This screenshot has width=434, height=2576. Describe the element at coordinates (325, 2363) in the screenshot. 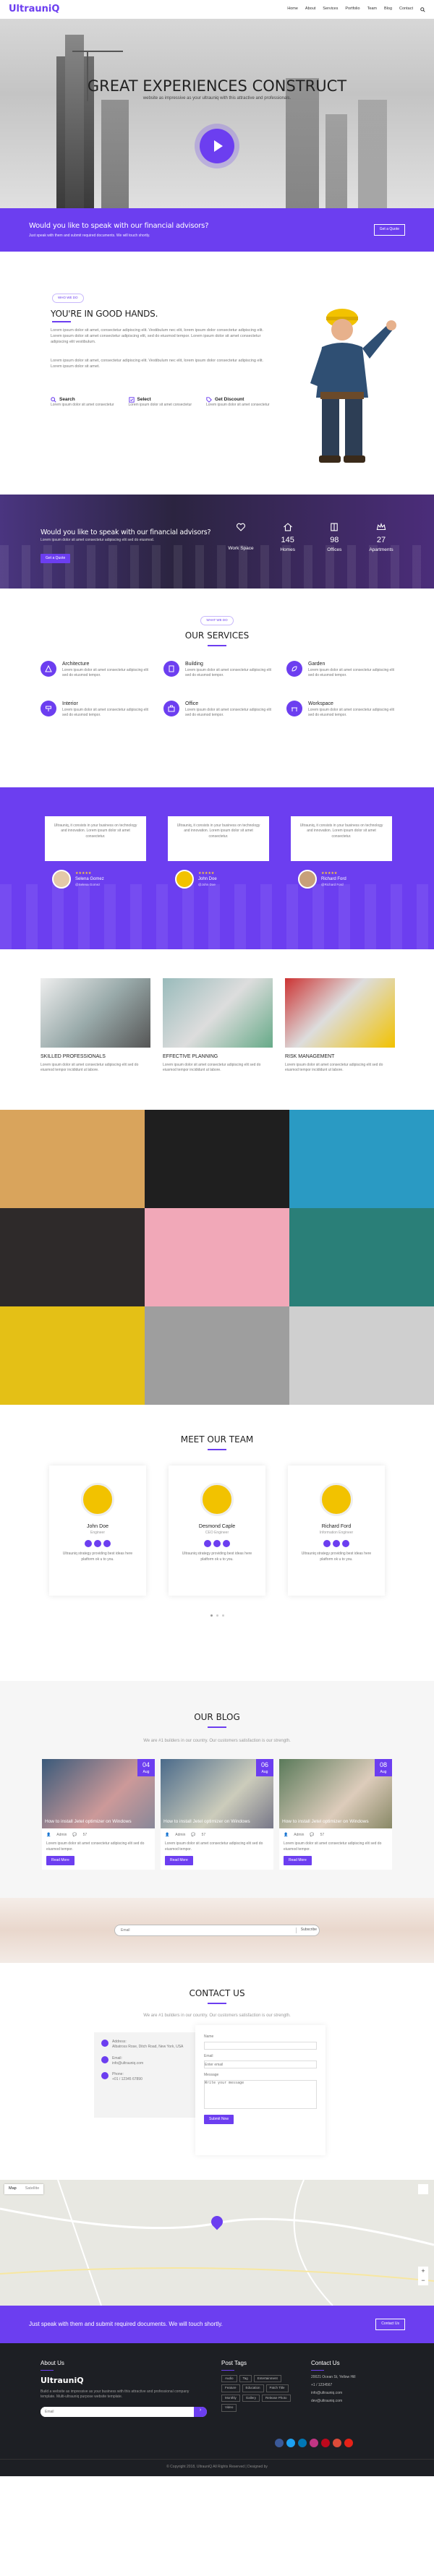

I see `footer-contact-title: Contact Us` at that location.